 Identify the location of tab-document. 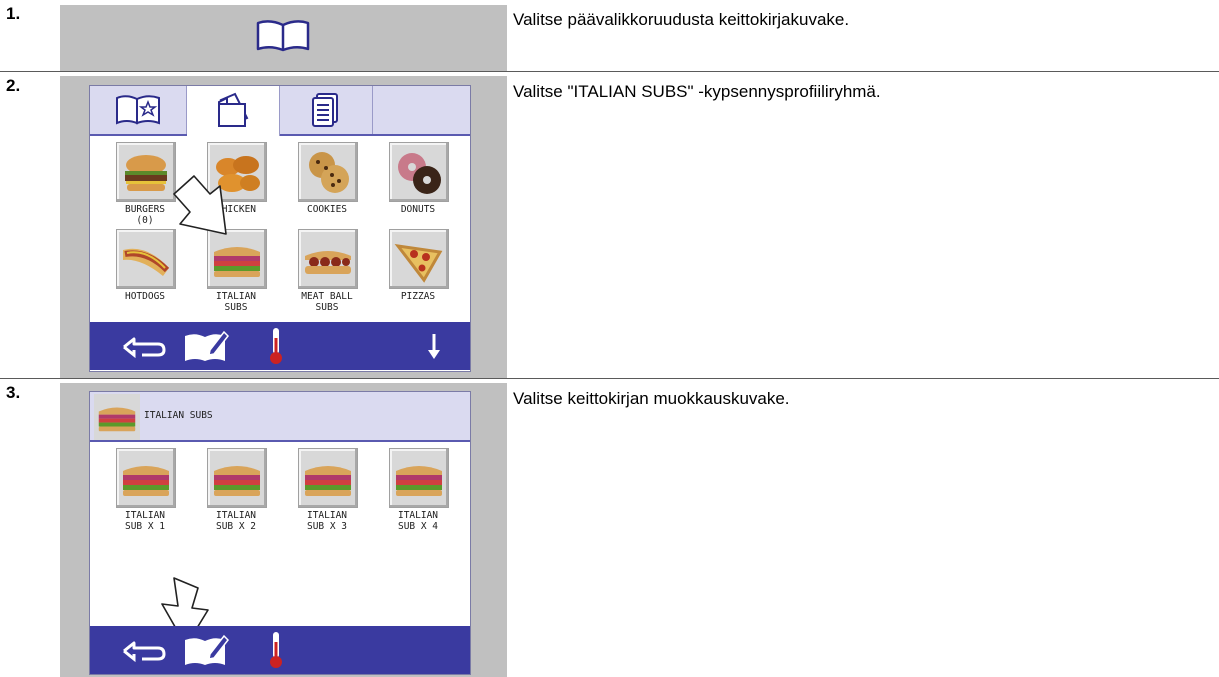
(326, 110).